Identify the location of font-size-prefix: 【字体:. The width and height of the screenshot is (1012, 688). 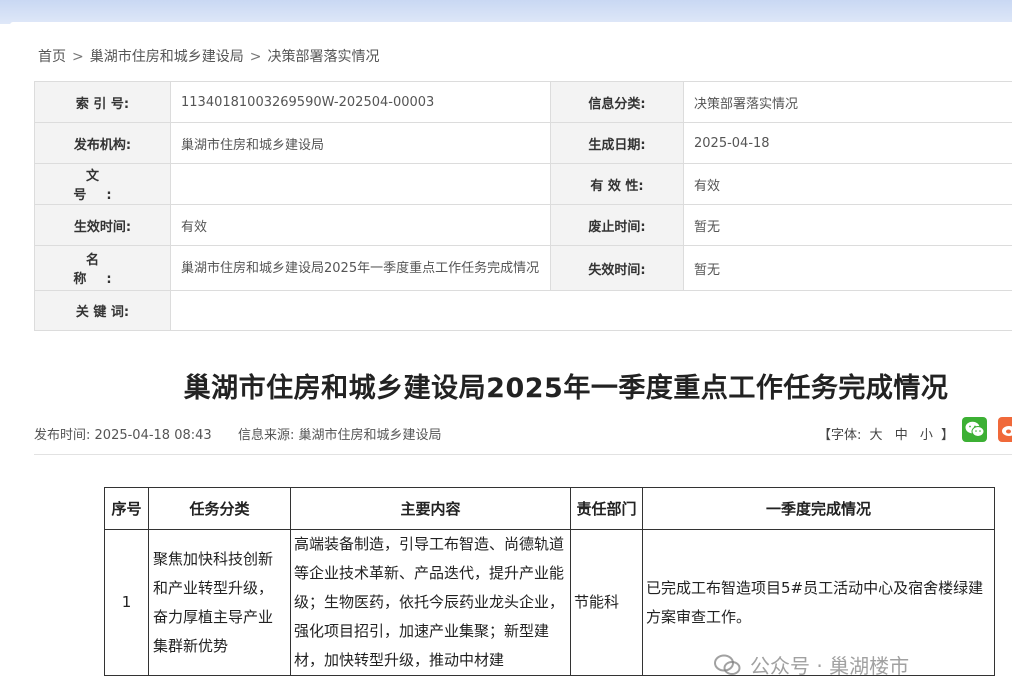
(840, 435).